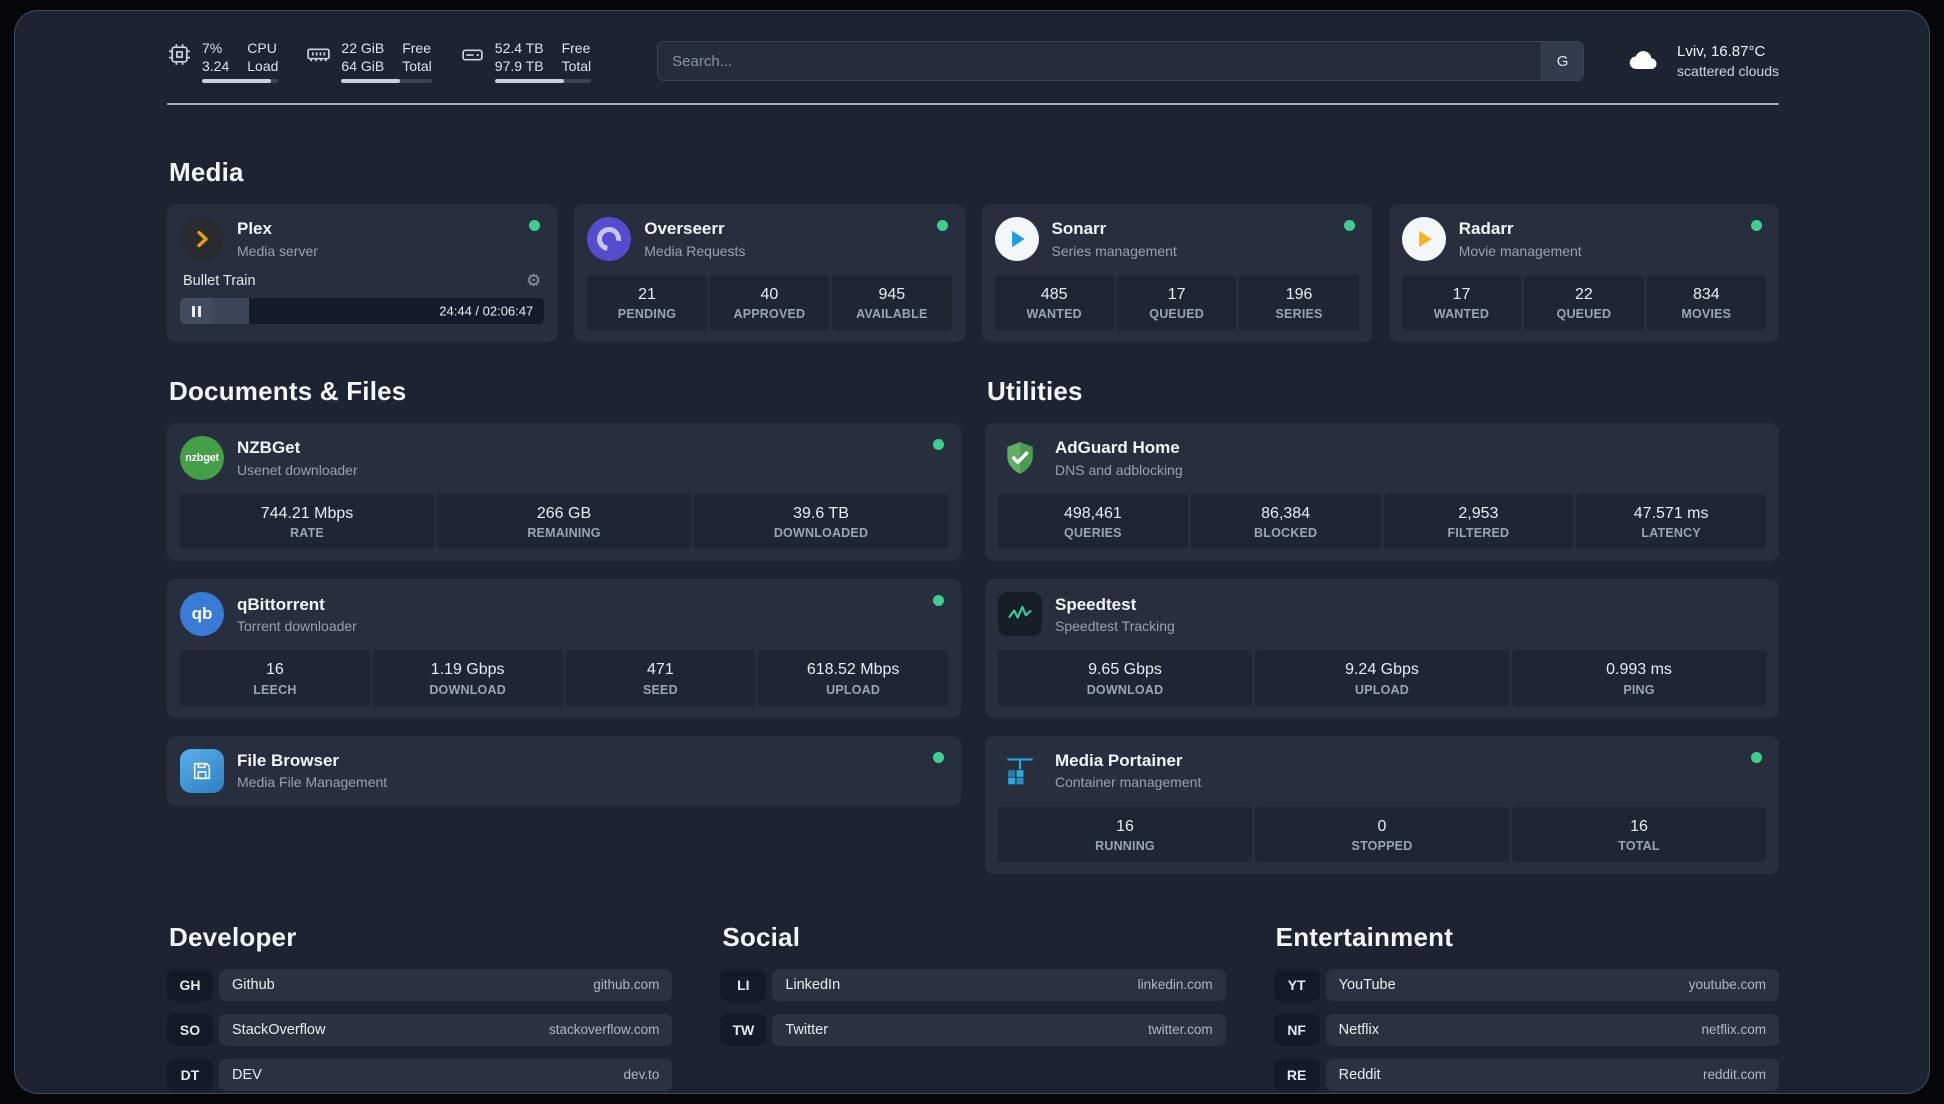  Describe the element at coordinates (206, 172) in the screenshot. I see `media-section-title: Media` at that location.